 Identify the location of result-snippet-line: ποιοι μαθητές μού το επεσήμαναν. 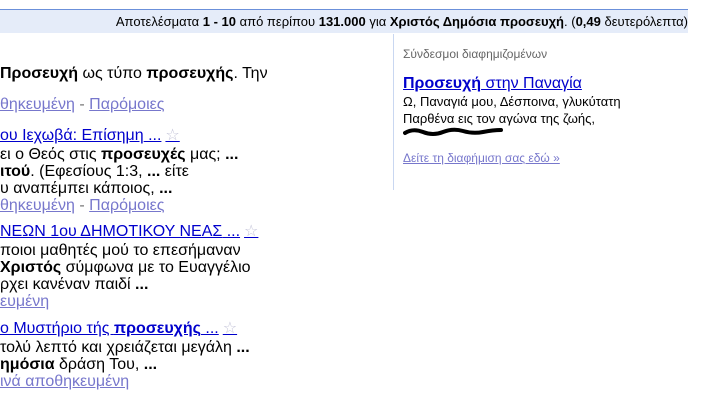
(120, 250).